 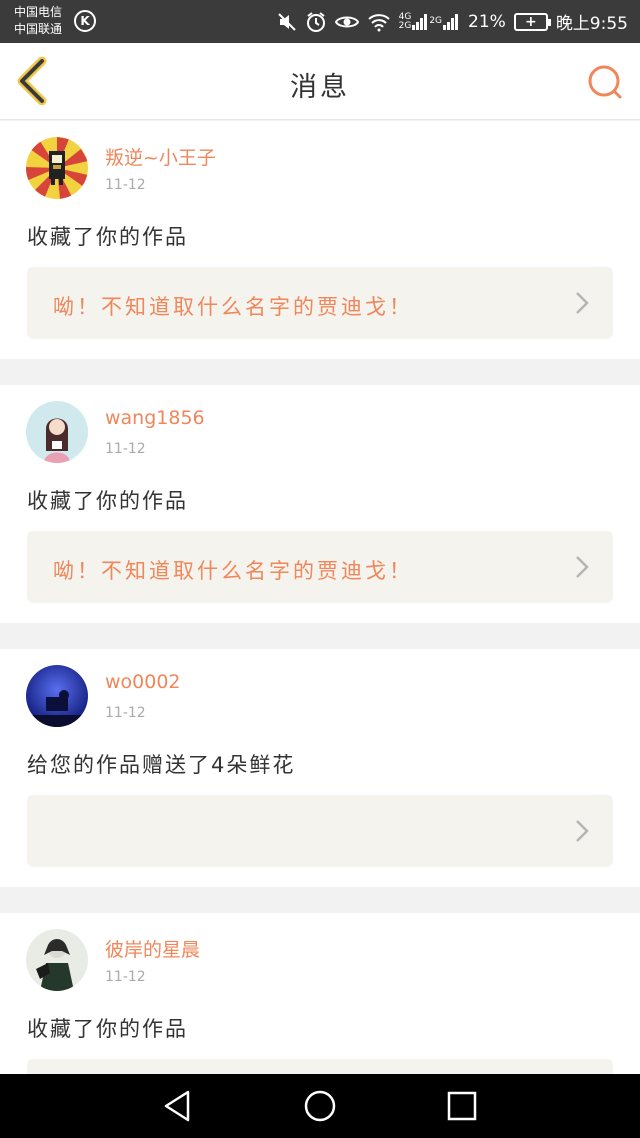 I want to click on battery-icon: +, so click(x=532, y=21).